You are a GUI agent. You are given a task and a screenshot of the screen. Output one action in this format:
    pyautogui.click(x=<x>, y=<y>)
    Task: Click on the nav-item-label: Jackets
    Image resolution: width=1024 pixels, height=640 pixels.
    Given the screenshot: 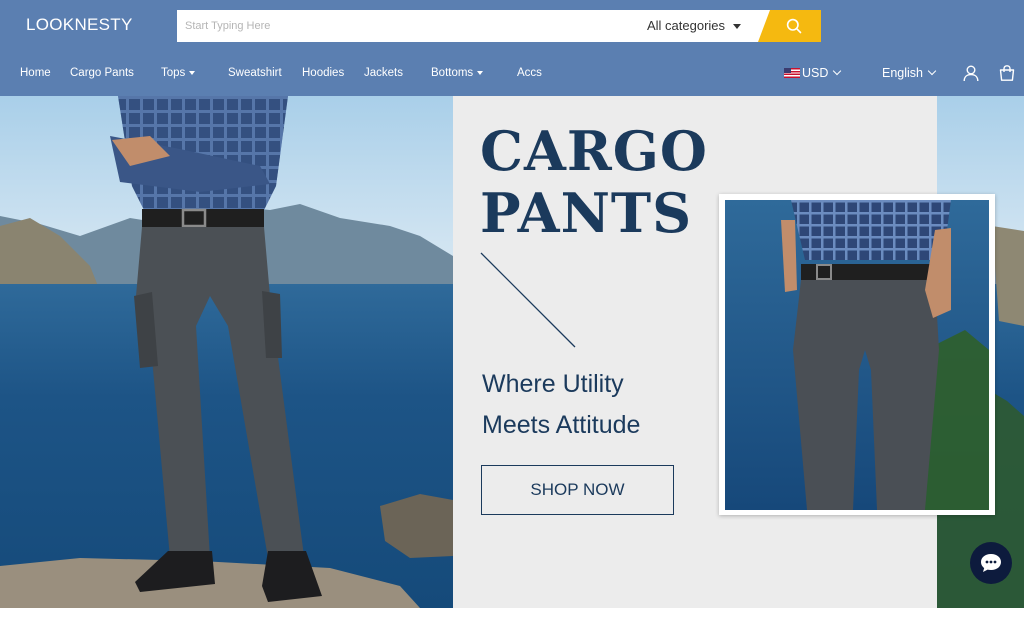 What is the action you would take?
    pyautogui.click(x=383, y=73)
    